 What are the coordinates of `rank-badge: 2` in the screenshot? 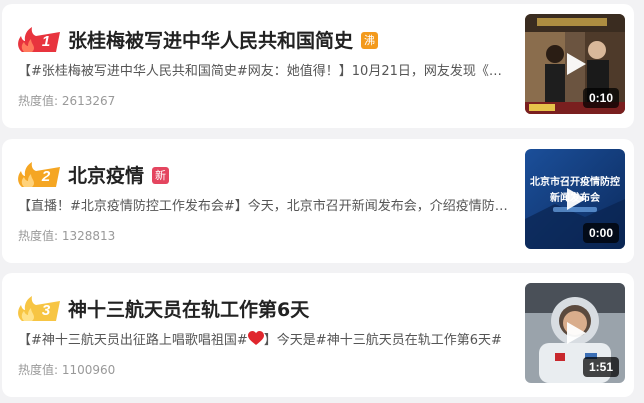 It's located at (40, 175).